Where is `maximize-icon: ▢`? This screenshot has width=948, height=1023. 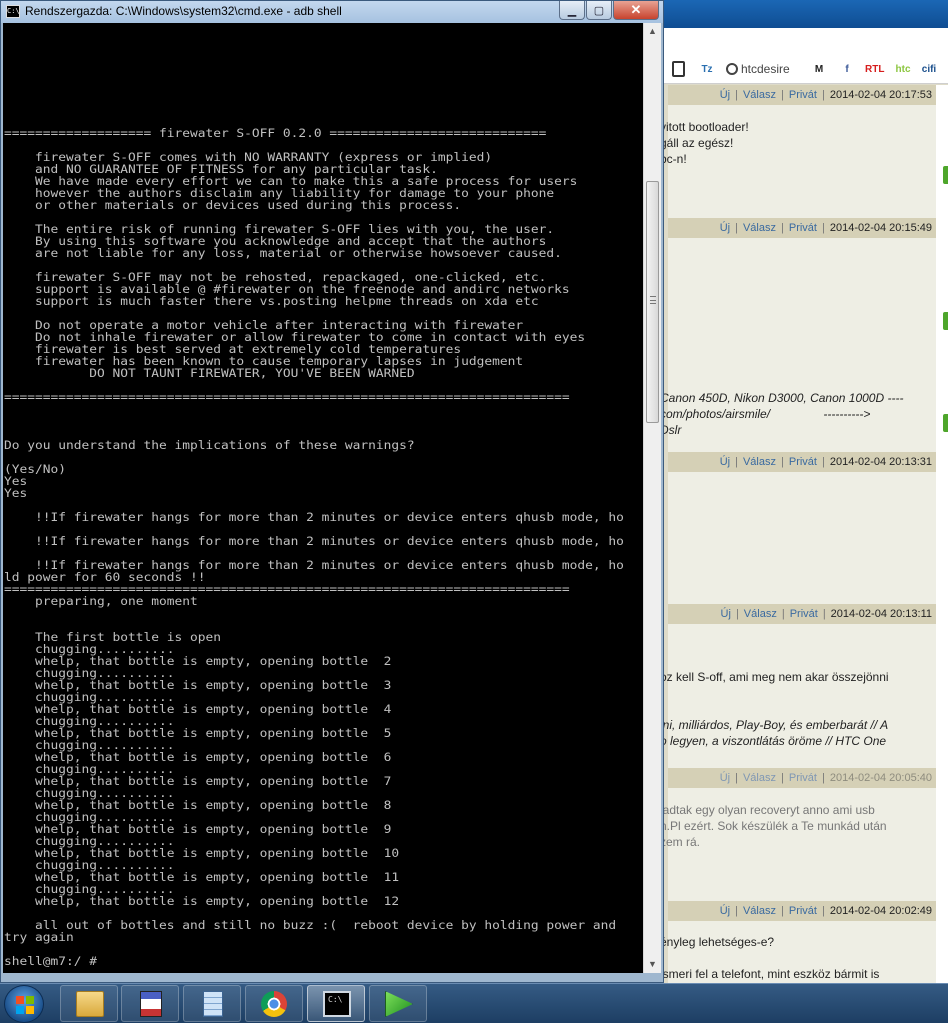
maximize-icon: ▢ is located at coordinates (599, 10).